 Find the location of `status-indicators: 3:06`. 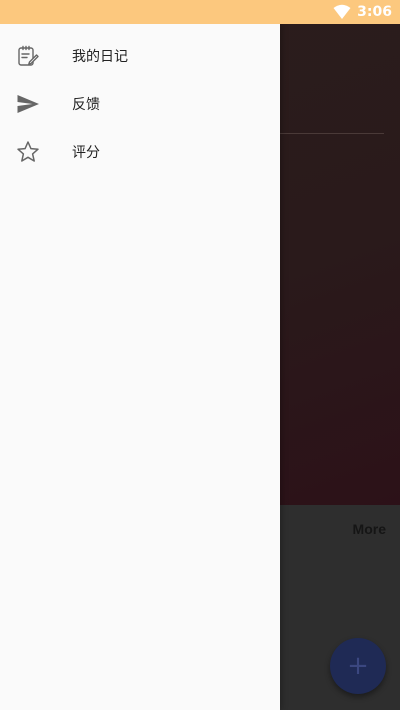

status-indicators: 3:06 is located at coordinates (362, 12).